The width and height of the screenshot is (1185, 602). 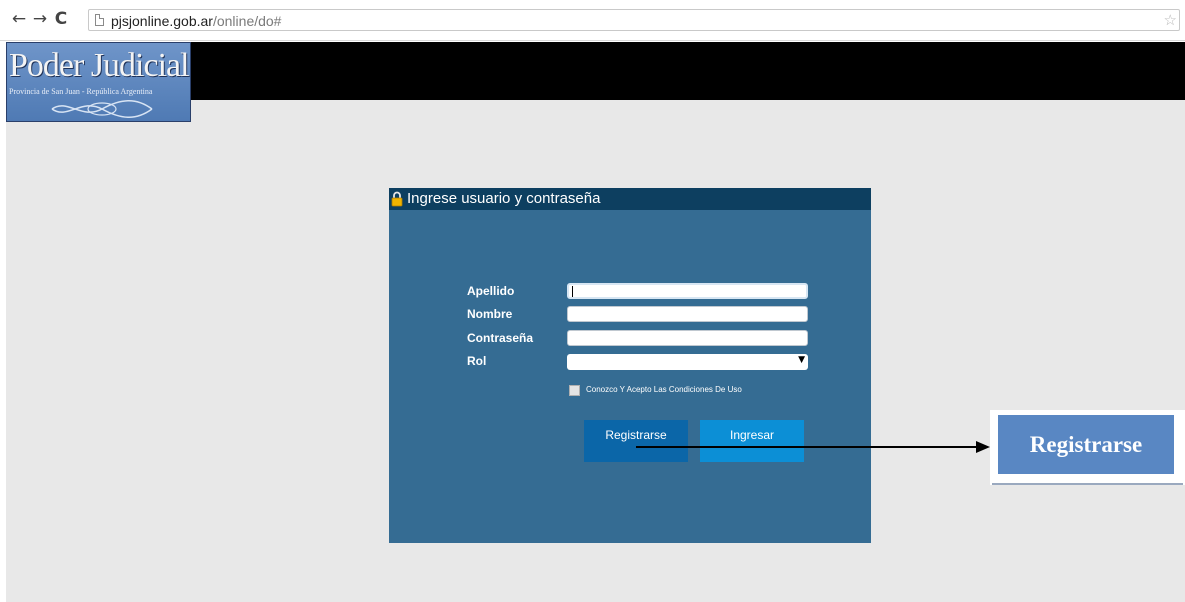 What do you see at coordinates (687, 338) in the screenshot?
I see `contrasena-input` at bounding box center [687, 338].